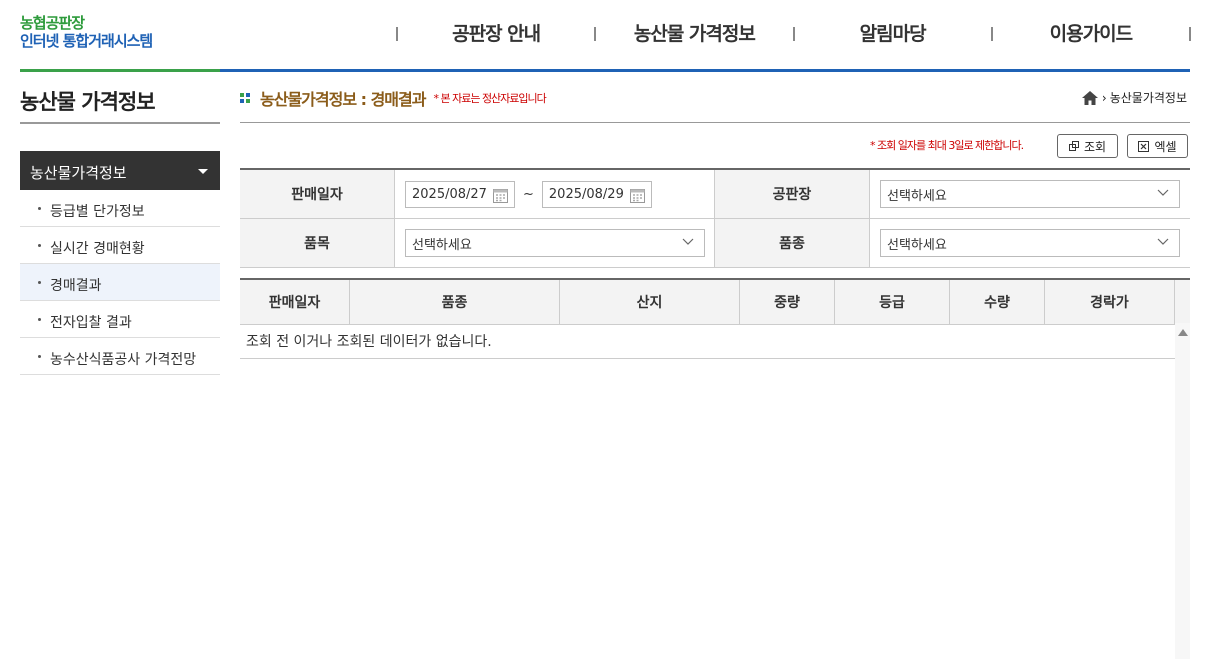  Describe the element at coordinates (245, 98) in the screenshot. I see `title-bullet-icon` at that location.